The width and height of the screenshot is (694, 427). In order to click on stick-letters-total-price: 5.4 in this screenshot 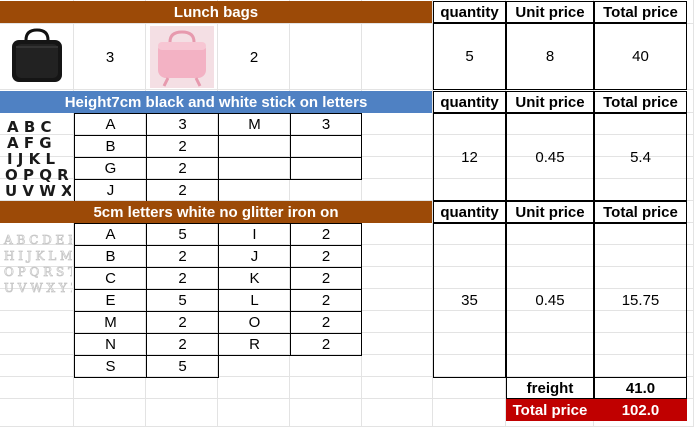, I will do `click(640, 157)`.